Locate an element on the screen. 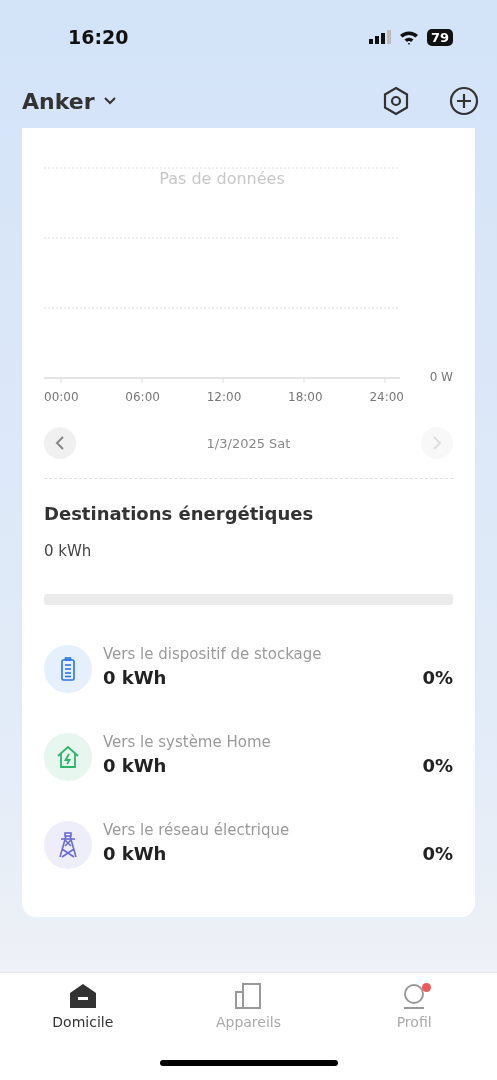 The width and height of the screenshot is (497, 1080). chevron-left-icon is located at coordinates (60, 443).